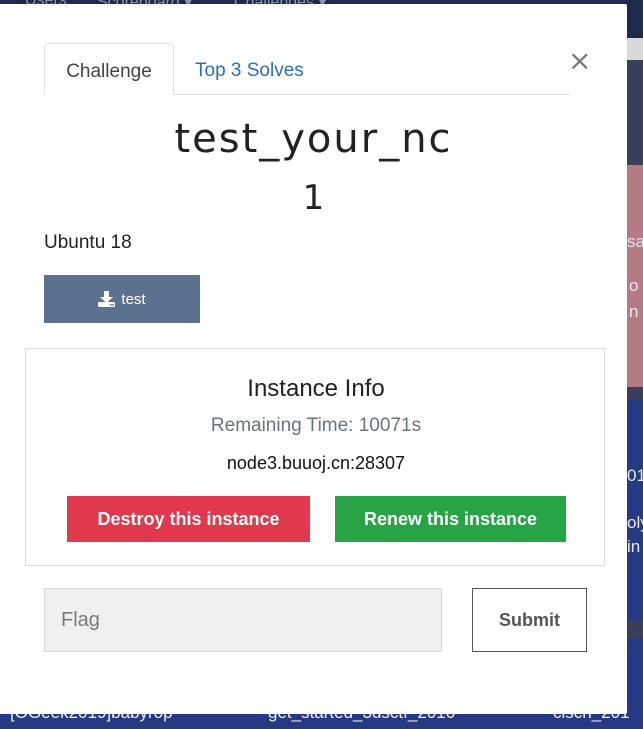  What do you see at coordinates (635, 522) in the screenshot?
I see `background-card-text: oly` at bounding box center [635, 522].